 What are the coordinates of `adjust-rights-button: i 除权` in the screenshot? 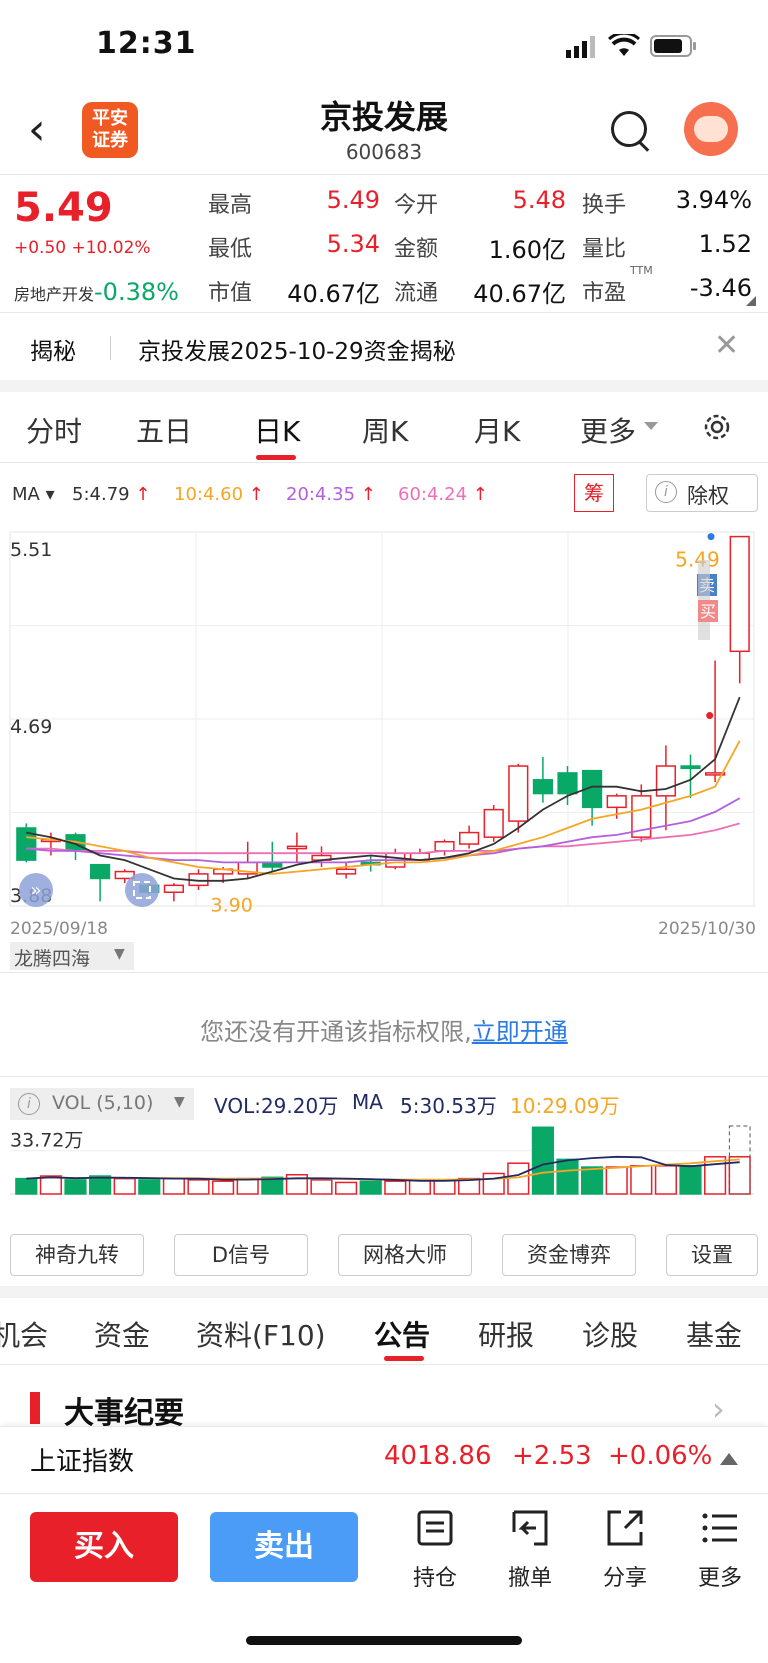 It's located at (702, 493).